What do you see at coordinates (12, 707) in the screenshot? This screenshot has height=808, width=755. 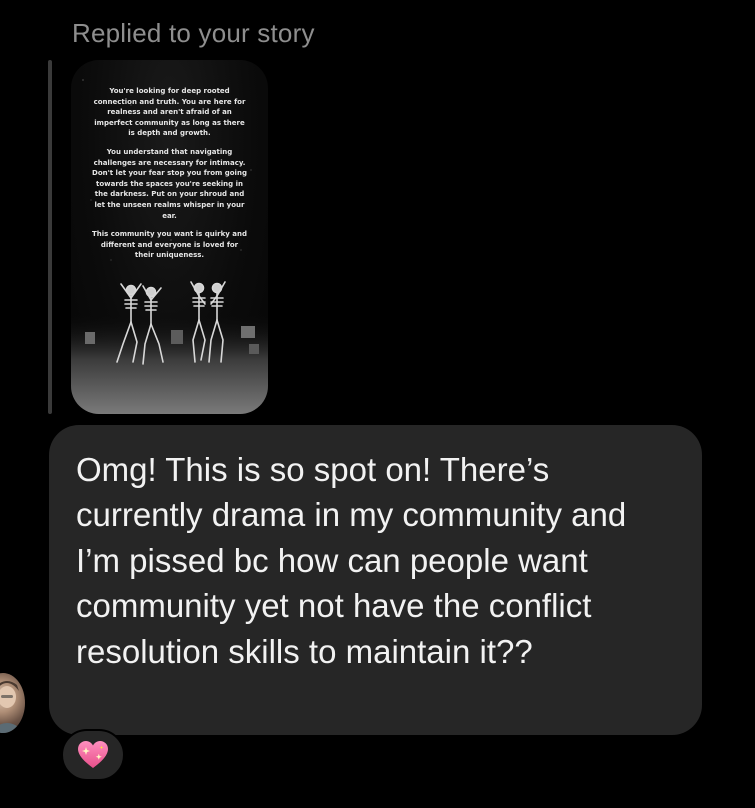 I see `avatar-photo` at bounding box center [12, 707].